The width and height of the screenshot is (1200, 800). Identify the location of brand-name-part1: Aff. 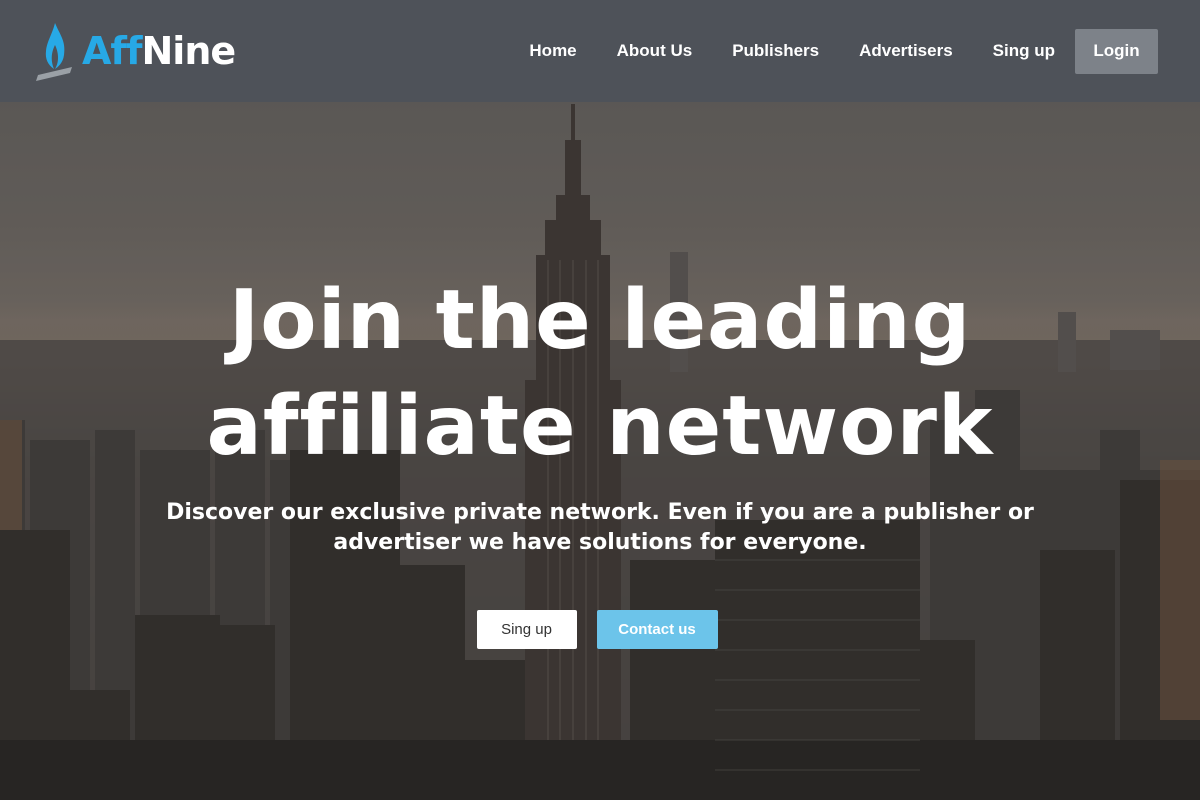
(112, 51).